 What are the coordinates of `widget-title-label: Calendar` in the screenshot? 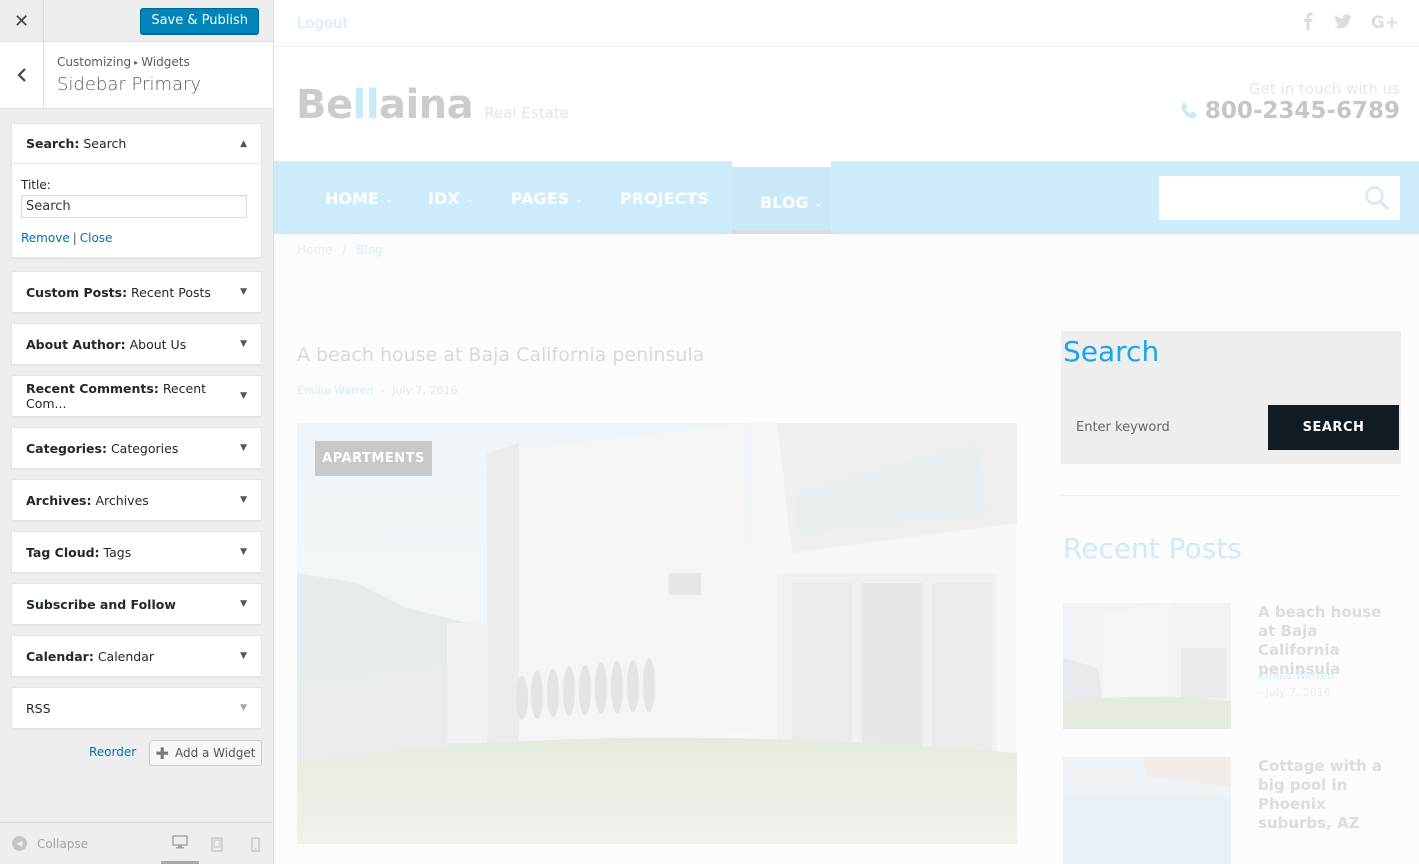 It's located at (126, 656).